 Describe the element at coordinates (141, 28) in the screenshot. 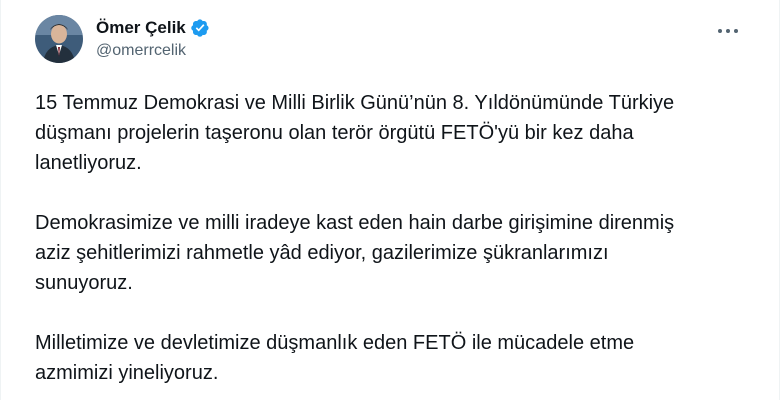

I see `display-name: Ömer Çelik` at that location.